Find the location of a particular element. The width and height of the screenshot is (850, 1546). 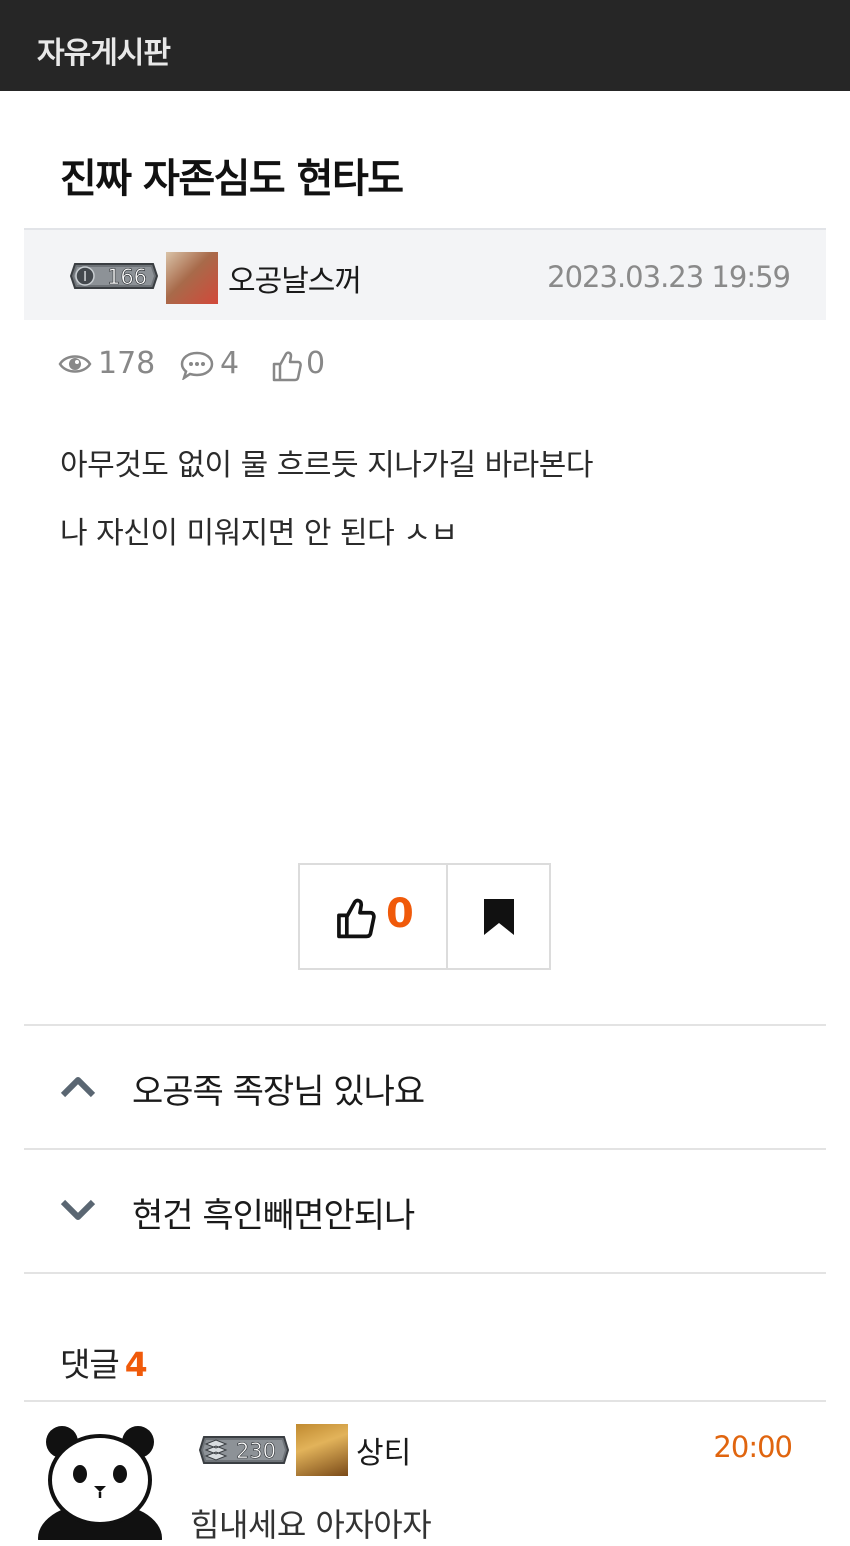

post-date: 2023.03.23 19:59 is located at coordinates (669, 277).